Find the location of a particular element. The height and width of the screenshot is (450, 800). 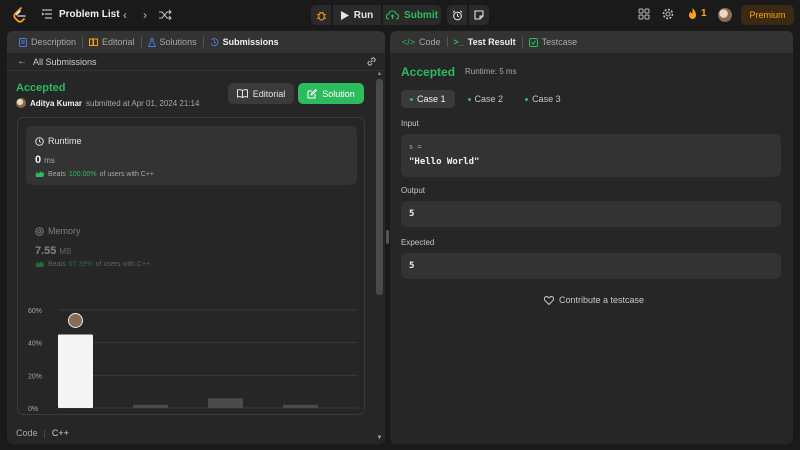

output-label: Output is located at coordinates (413, 190).